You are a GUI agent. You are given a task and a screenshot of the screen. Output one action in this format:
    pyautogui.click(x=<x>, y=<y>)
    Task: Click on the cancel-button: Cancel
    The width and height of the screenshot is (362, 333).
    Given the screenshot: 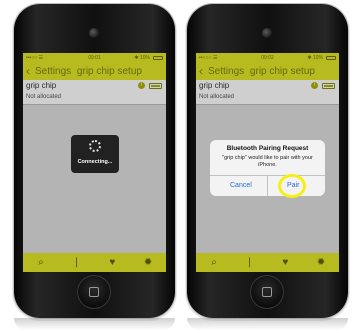 What is the action you would take?
    pyautogui.click(x=241, y=185)
    